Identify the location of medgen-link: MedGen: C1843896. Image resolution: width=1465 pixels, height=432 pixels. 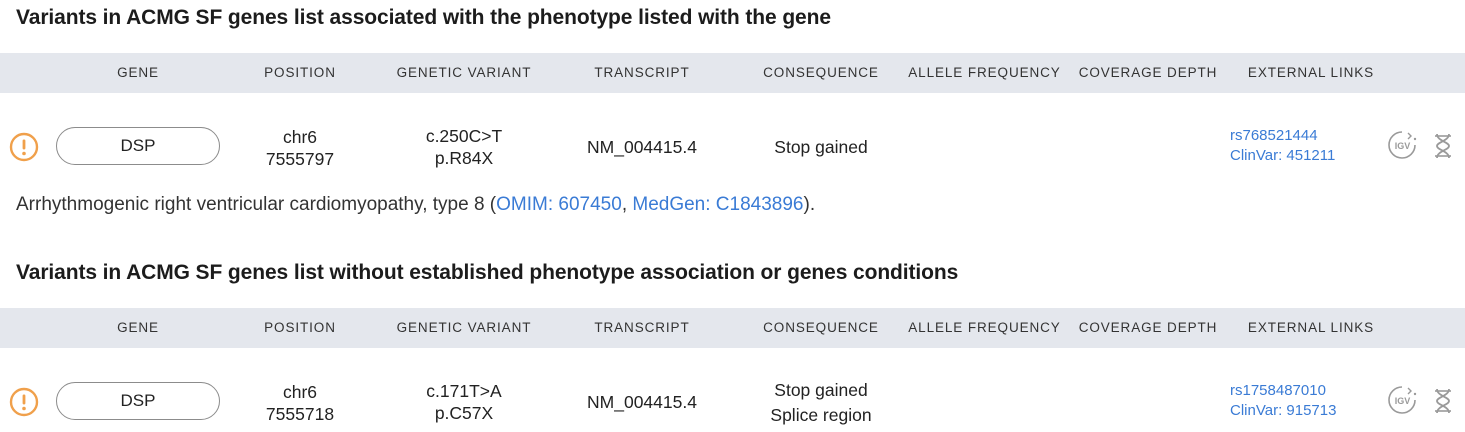
(717, 204).